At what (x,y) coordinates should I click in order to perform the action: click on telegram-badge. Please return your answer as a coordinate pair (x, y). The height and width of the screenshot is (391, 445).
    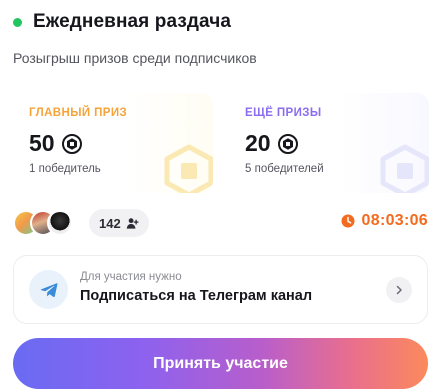
    Looking at the image, I should click on (48, 289).